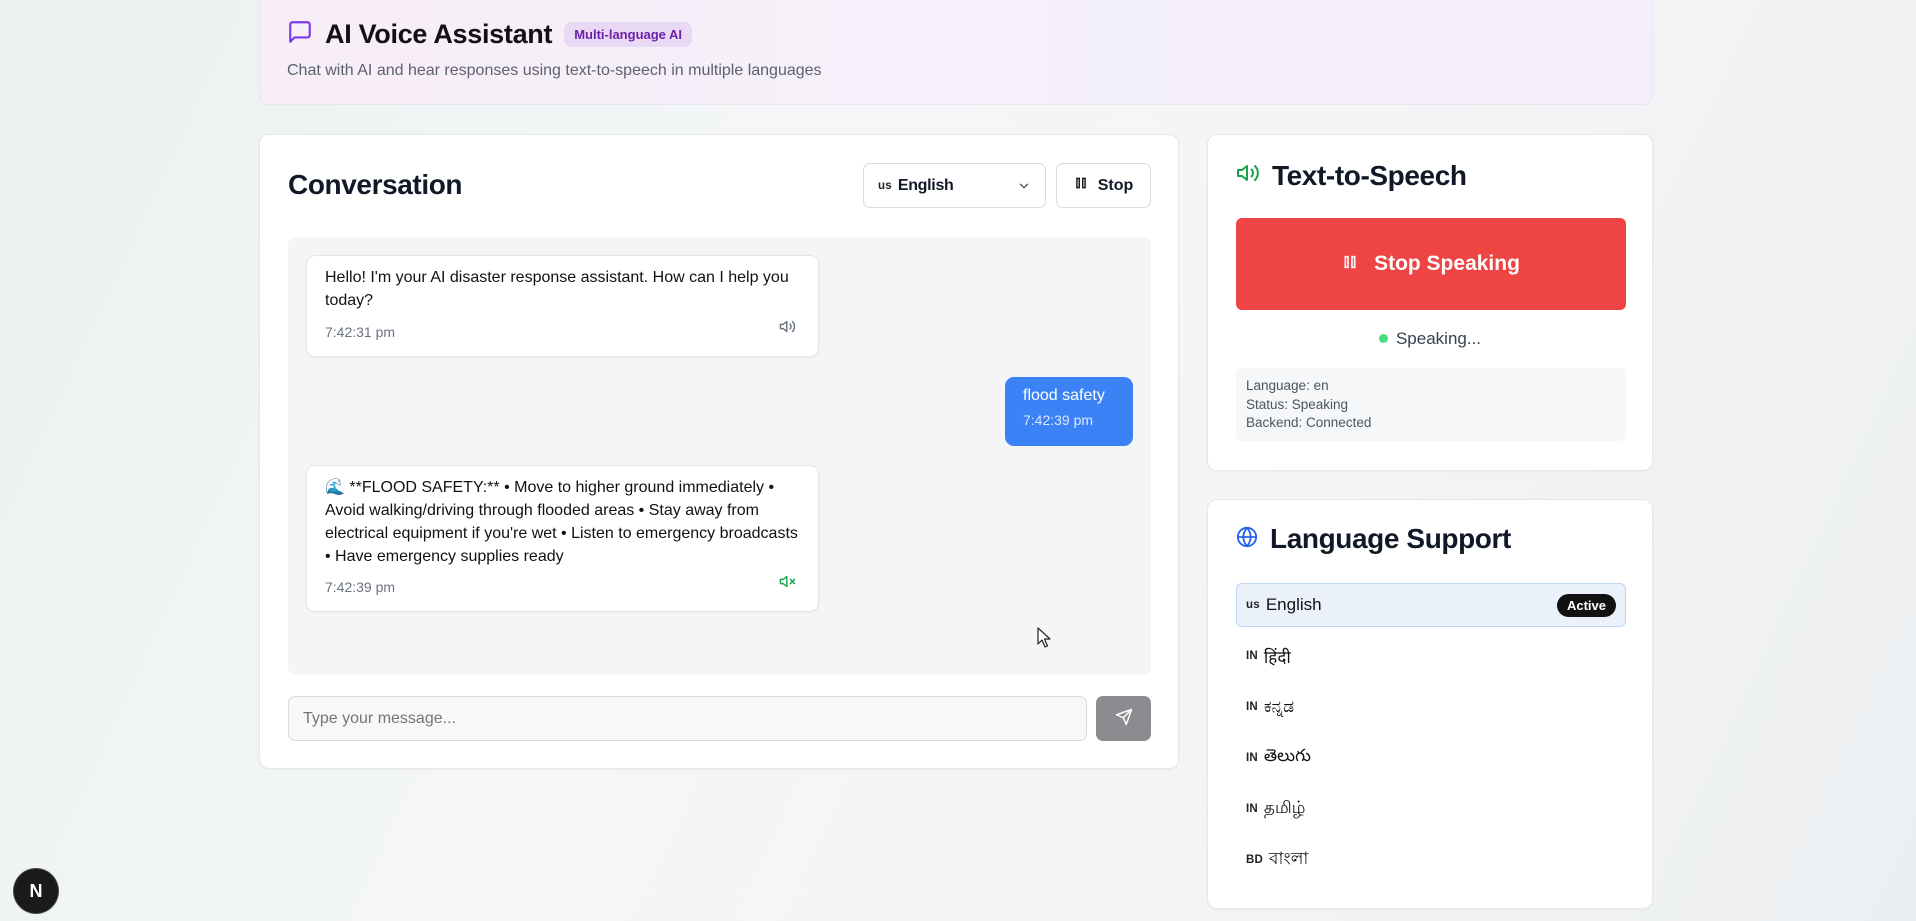 The width and height of the screenshot is (1916, 921). Describe the element at coordinates (787, 585) in the screenshot. I see `speaker-mute-icon` at that location.